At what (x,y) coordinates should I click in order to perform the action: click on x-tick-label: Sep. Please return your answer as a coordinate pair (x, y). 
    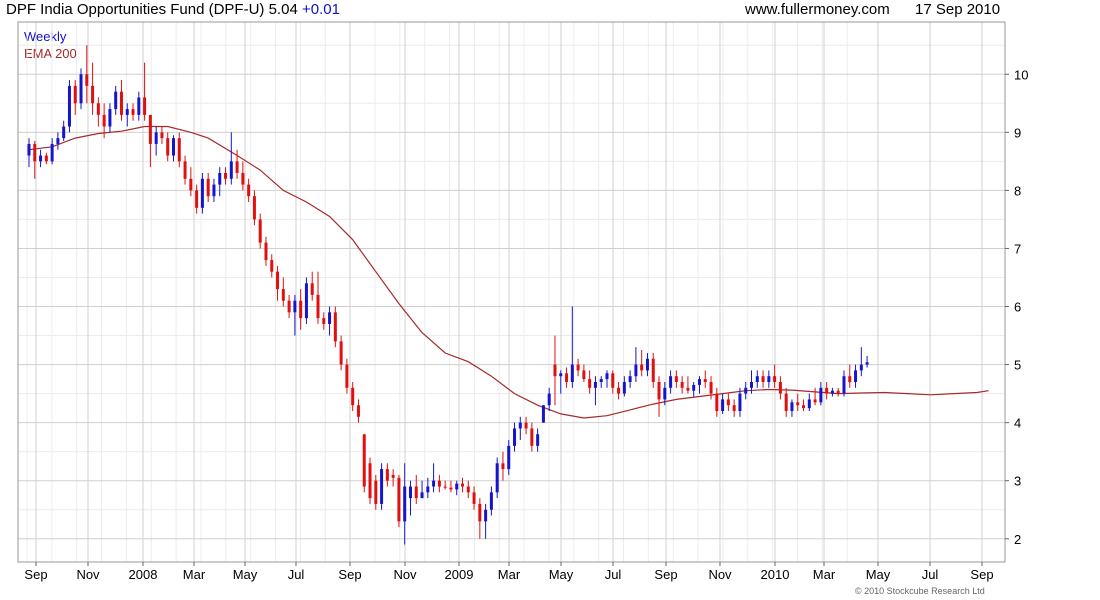
    Looking at the image, I should click on (349, 574).